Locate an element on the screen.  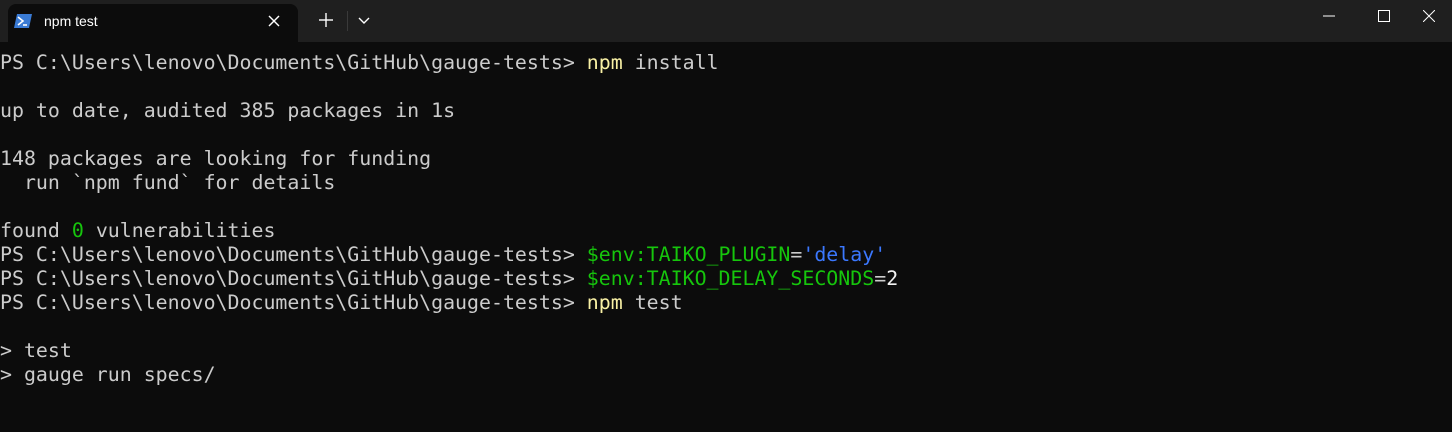
tab-title: npm test is located at coordinates (71, 21).